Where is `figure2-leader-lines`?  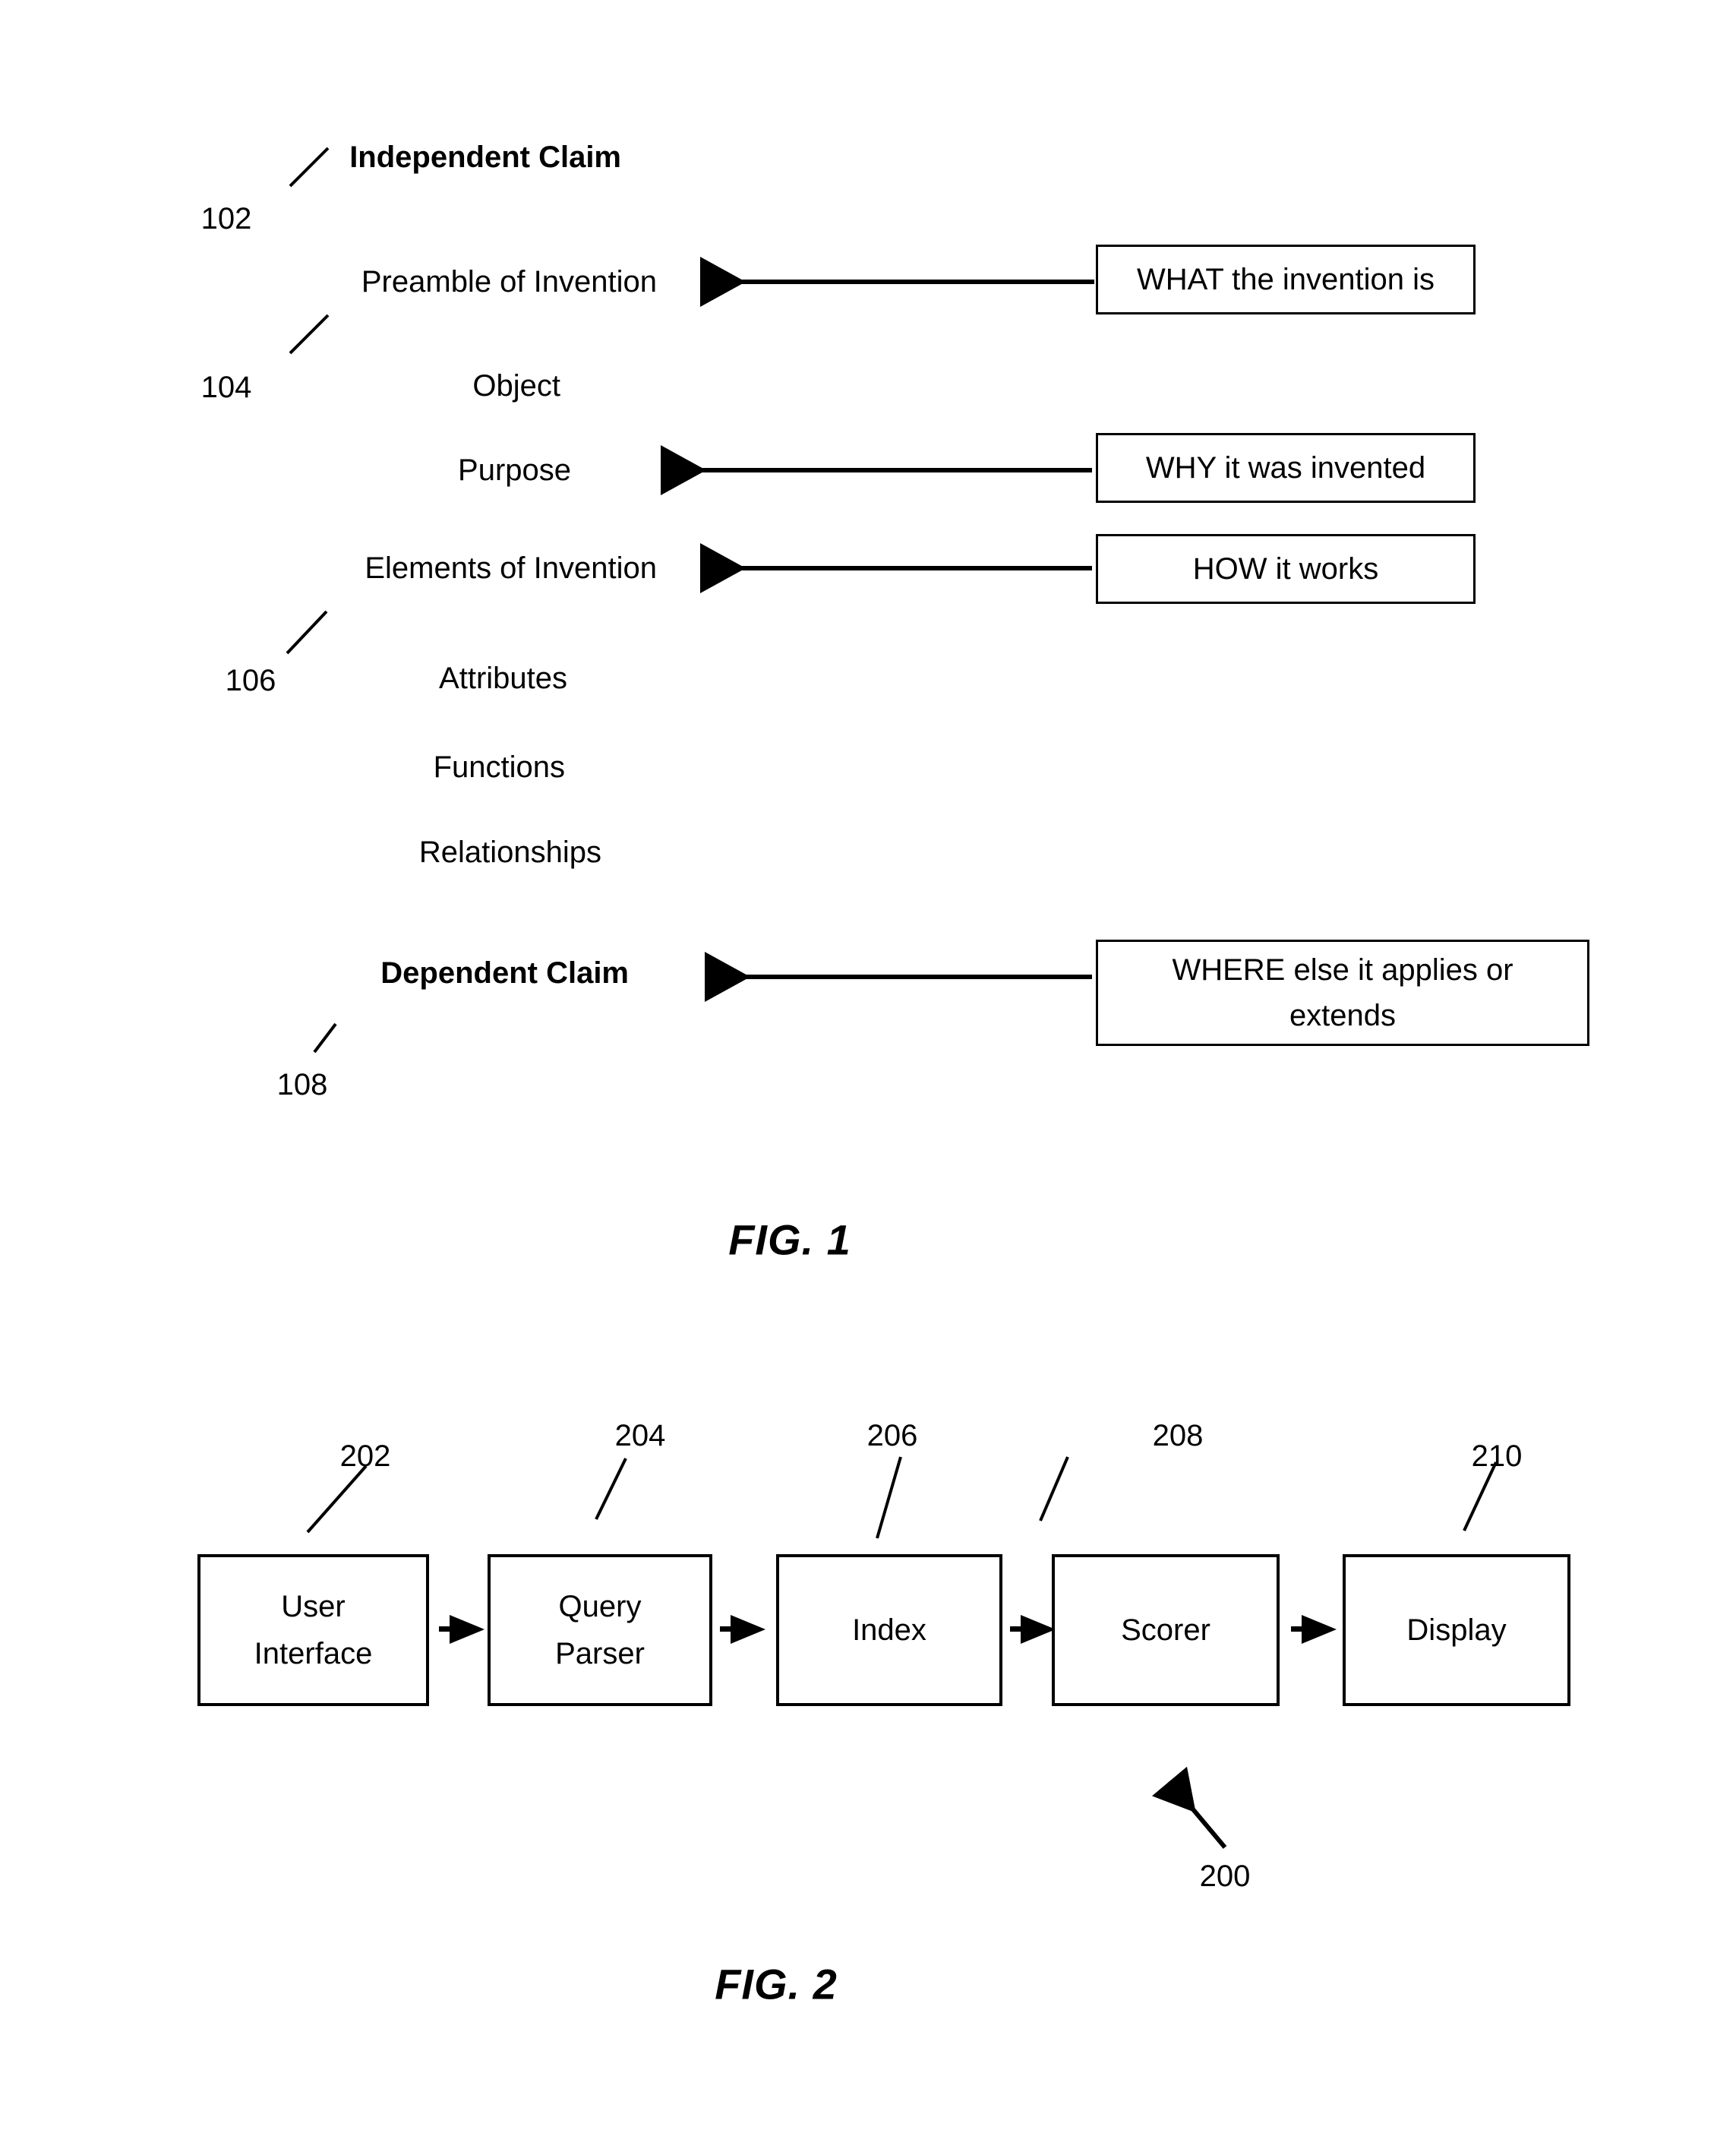
figure2-leader-lines is located at coordinates (902, 1497).